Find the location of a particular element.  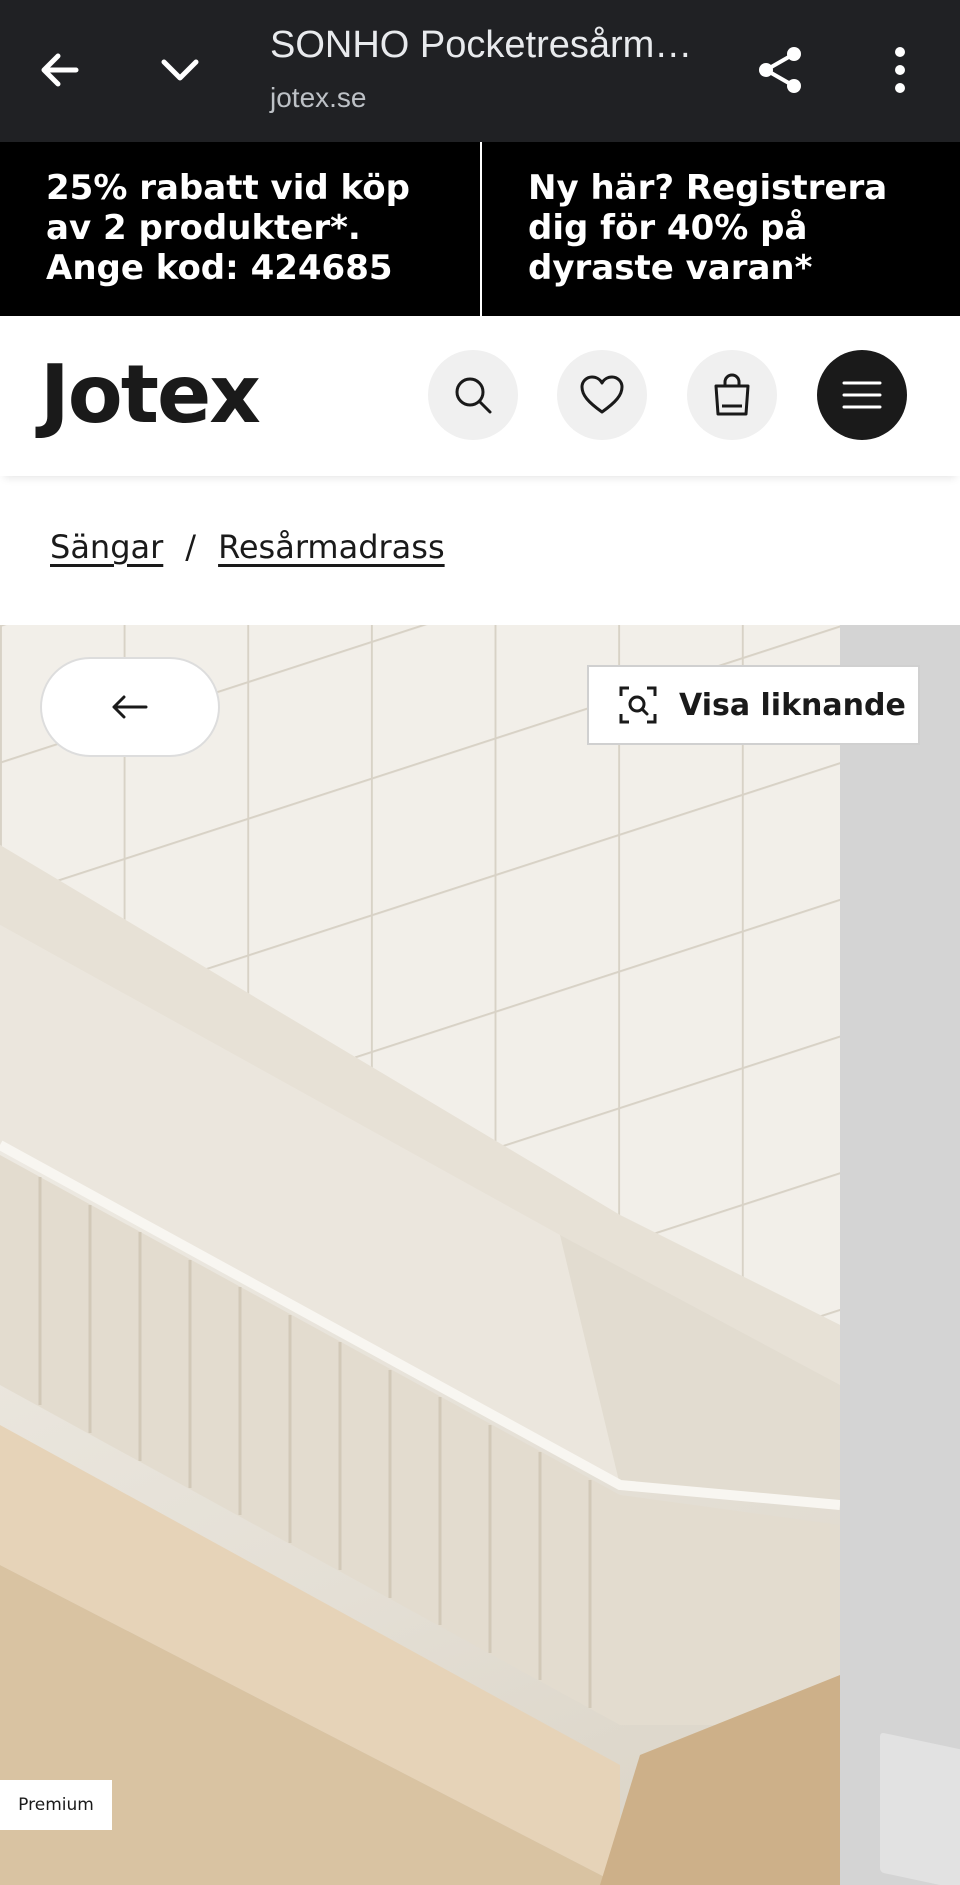

search-button is located at coordinates (473, 395).